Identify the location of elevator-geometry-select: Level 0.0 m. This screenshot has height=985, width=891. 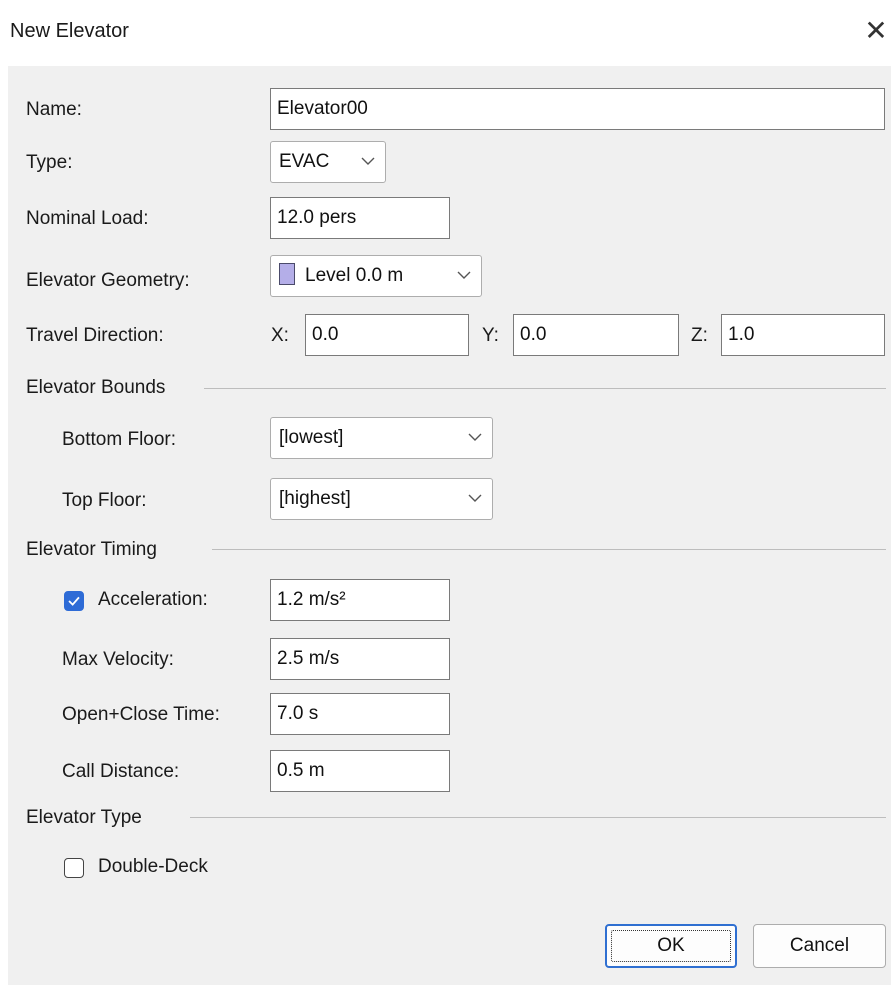
(376, 276).